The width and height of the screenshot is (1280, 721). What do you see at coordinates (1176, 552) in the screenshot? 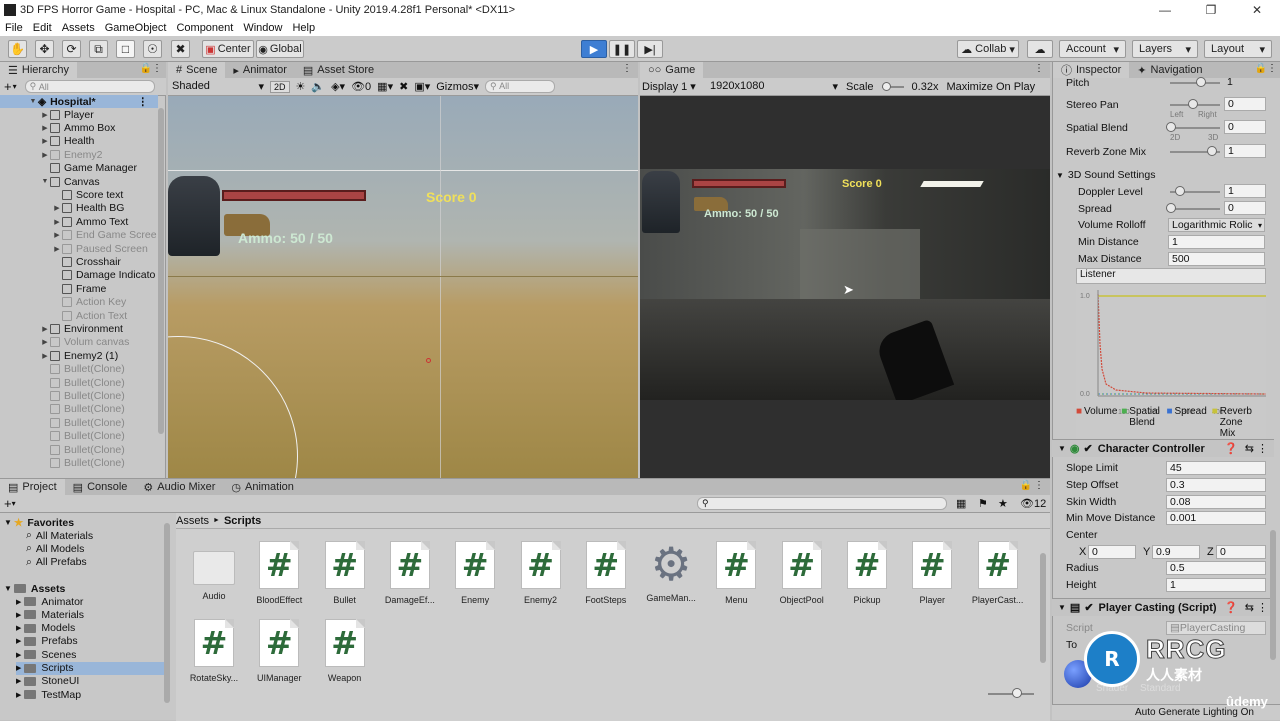
I see `center-y-field: 0.9` at bounding box center [1176, 552].